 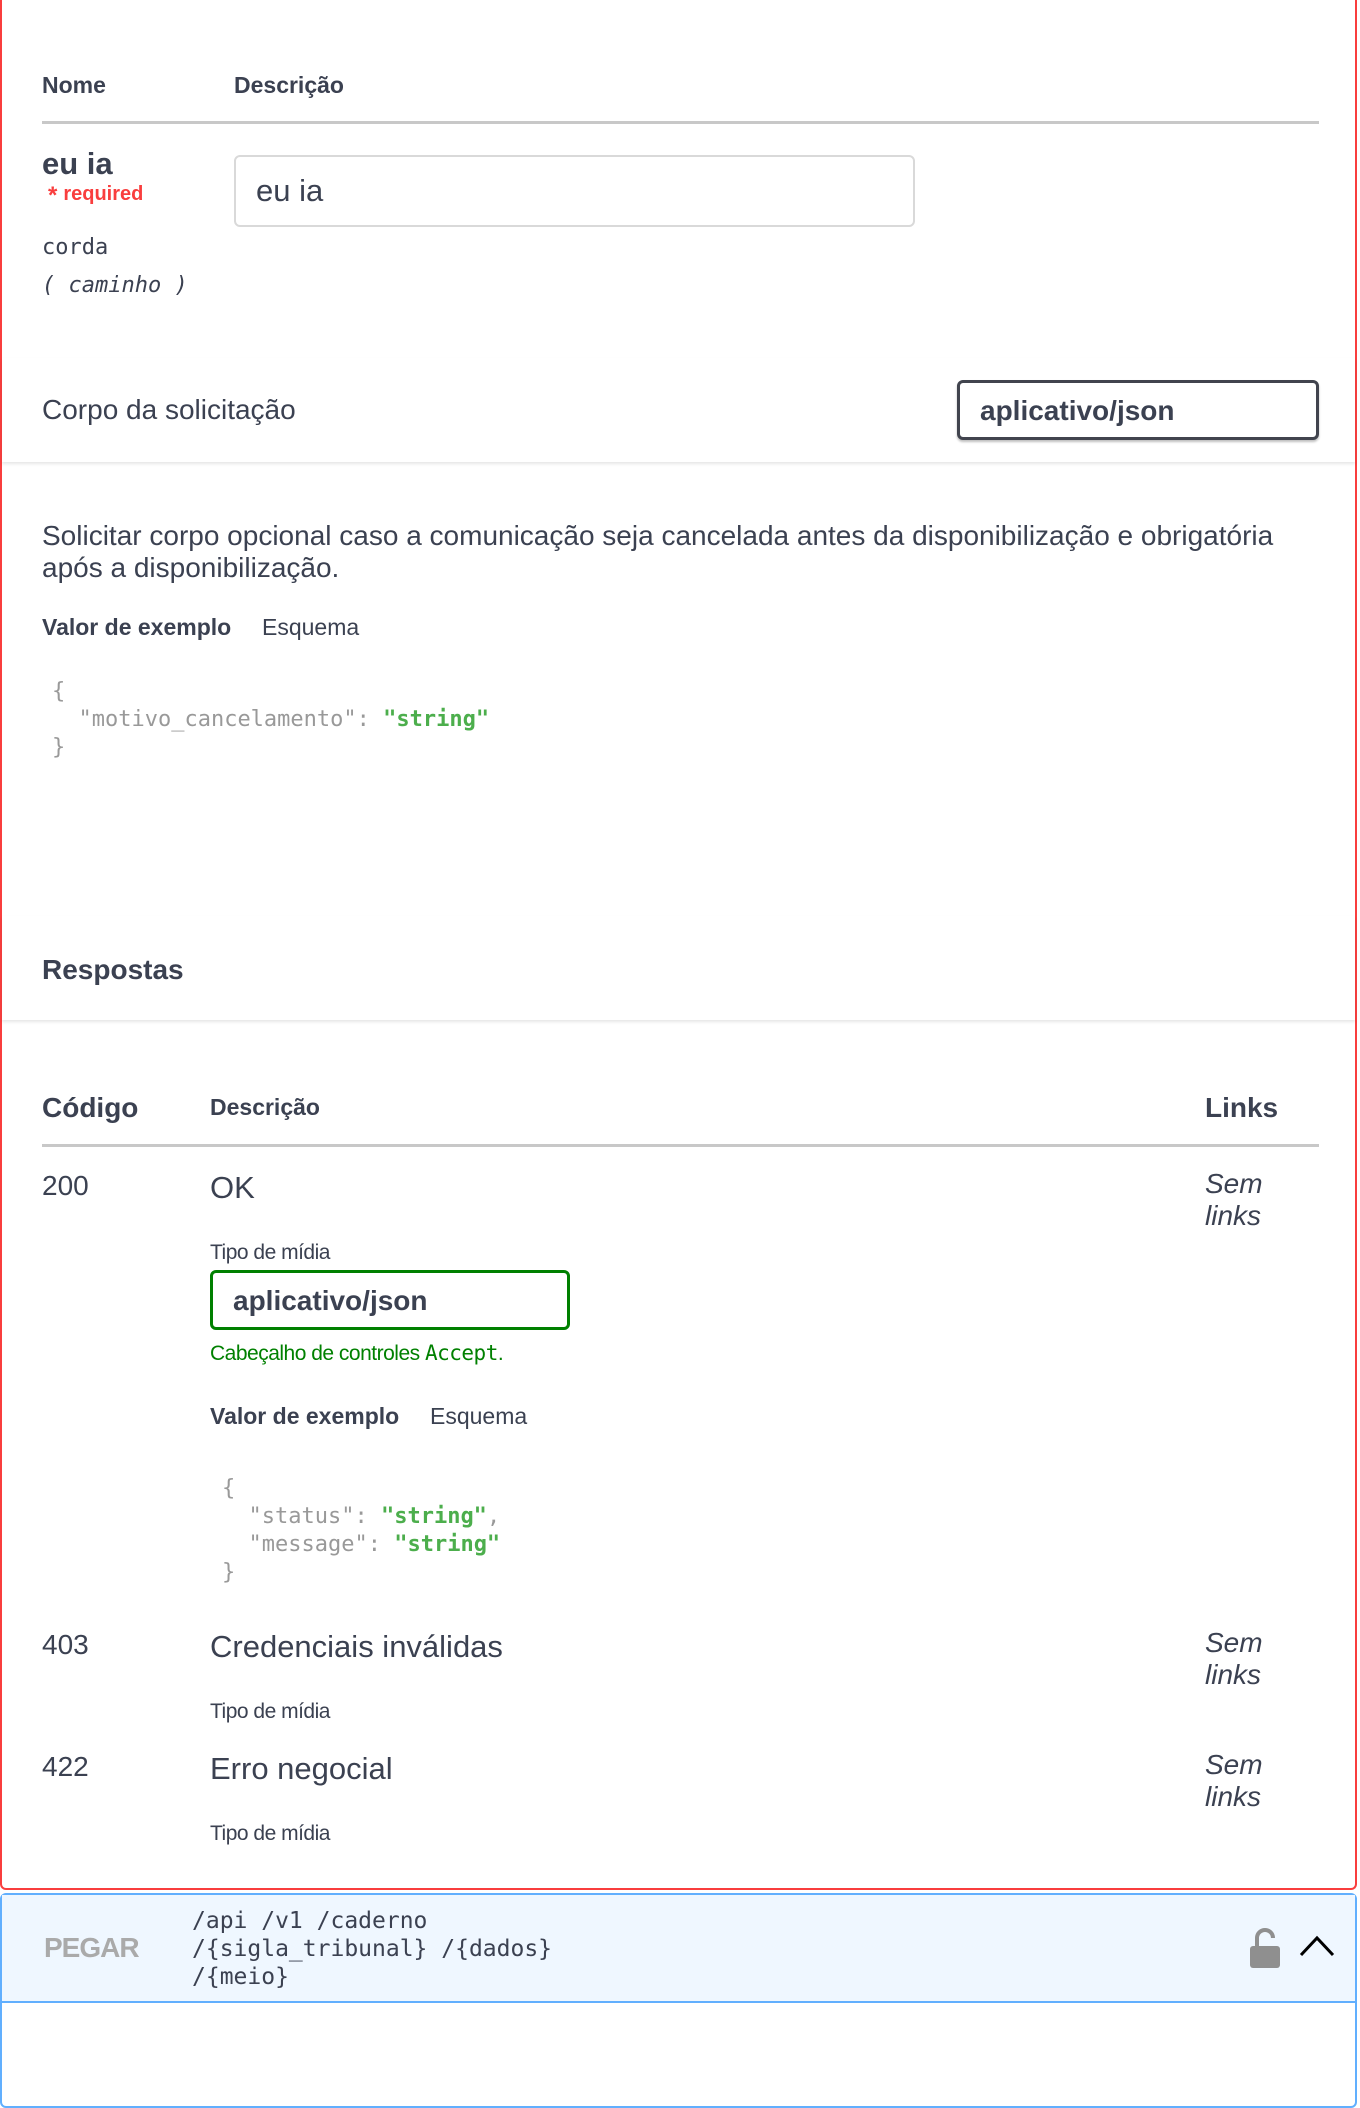 I want to click on response-code-422: 422, so click(x=65, y=1766).